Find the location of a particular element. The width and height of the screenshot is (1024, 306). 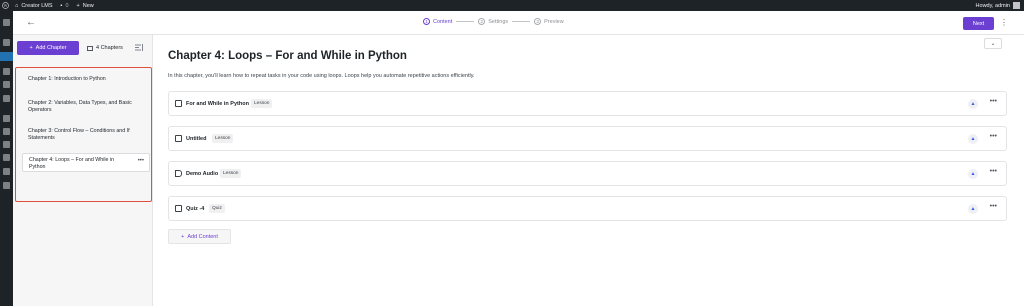

tools-icon is located at coordinates (6, 157).